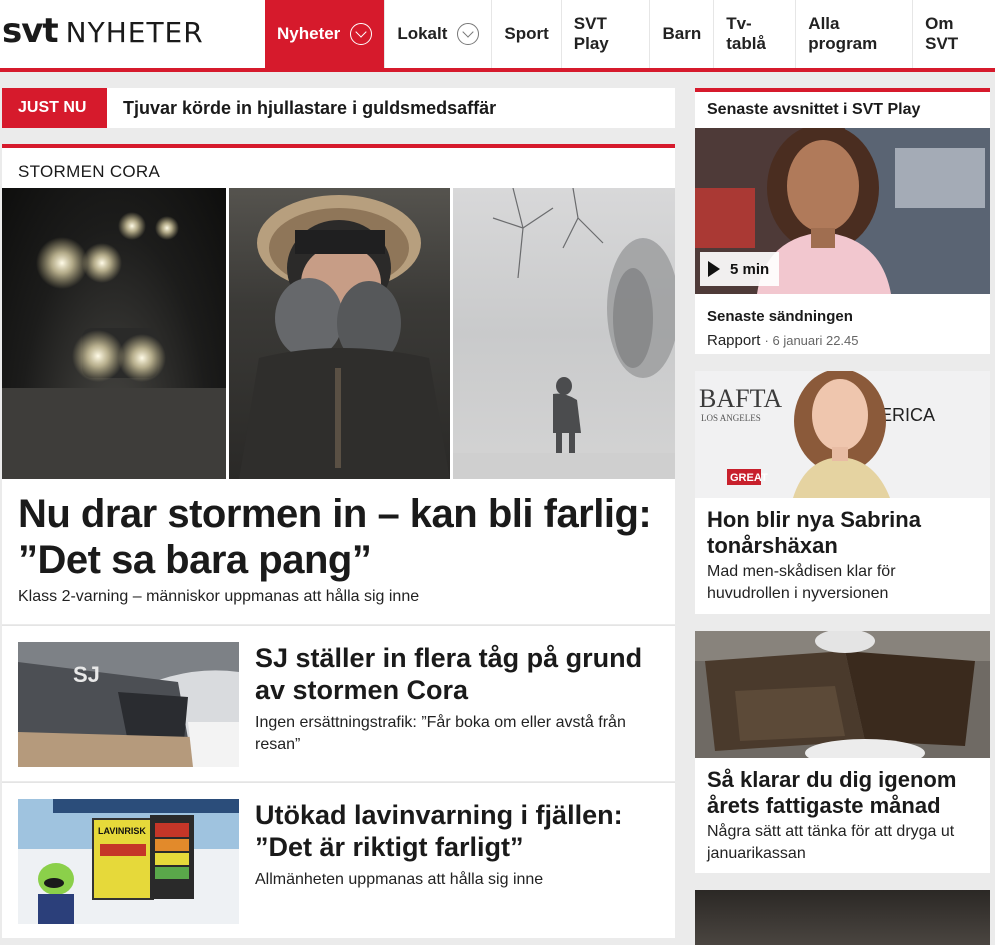 Image resolution: width=995 pixels, height=945 pixels. I want to click on nav-item-alla-program: Alla program, so click(853, 34).